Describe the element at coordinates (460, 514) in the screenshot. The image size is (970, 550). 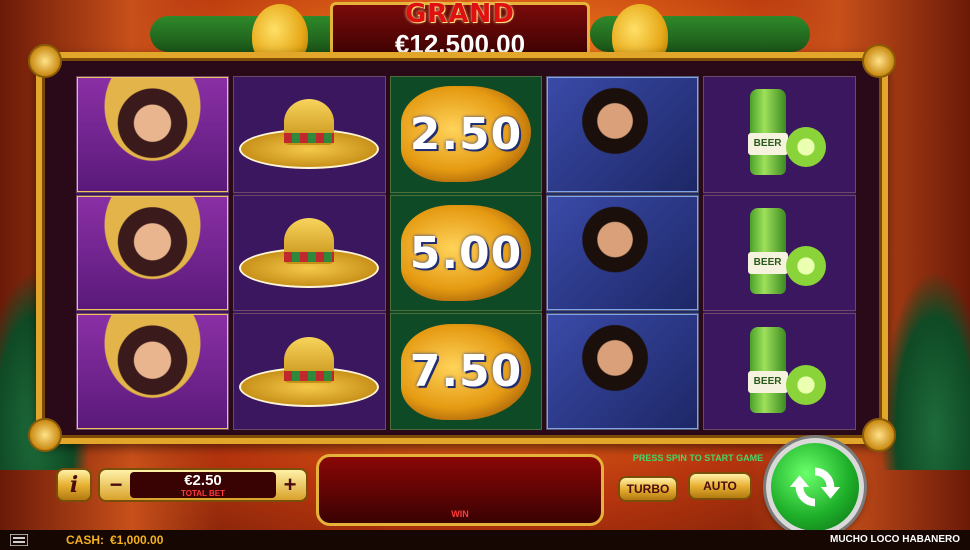
I see `win-label: WIN` at that location.